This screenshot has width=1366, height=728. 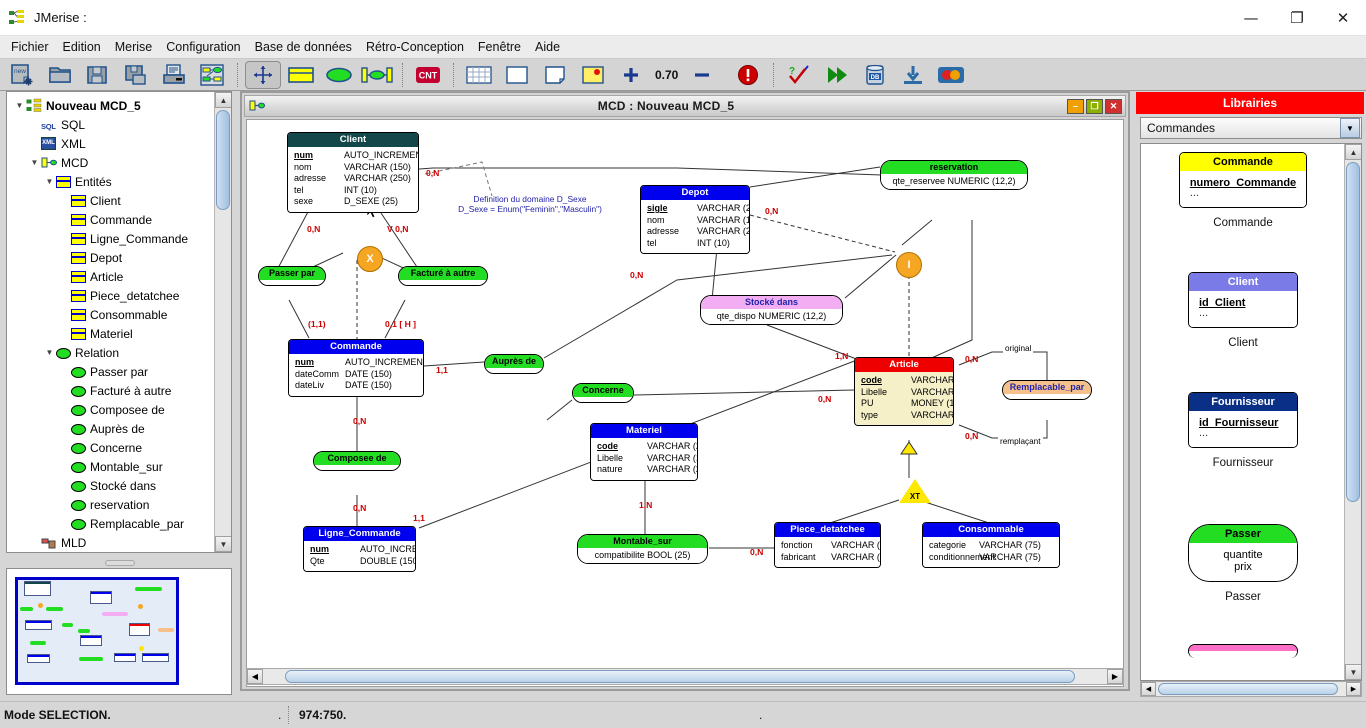 What do you see at coordinates (1243, 310) in the screenshot?
I see `library-item-client: Client id_Client... Client` at bounding box center [1243, 310].